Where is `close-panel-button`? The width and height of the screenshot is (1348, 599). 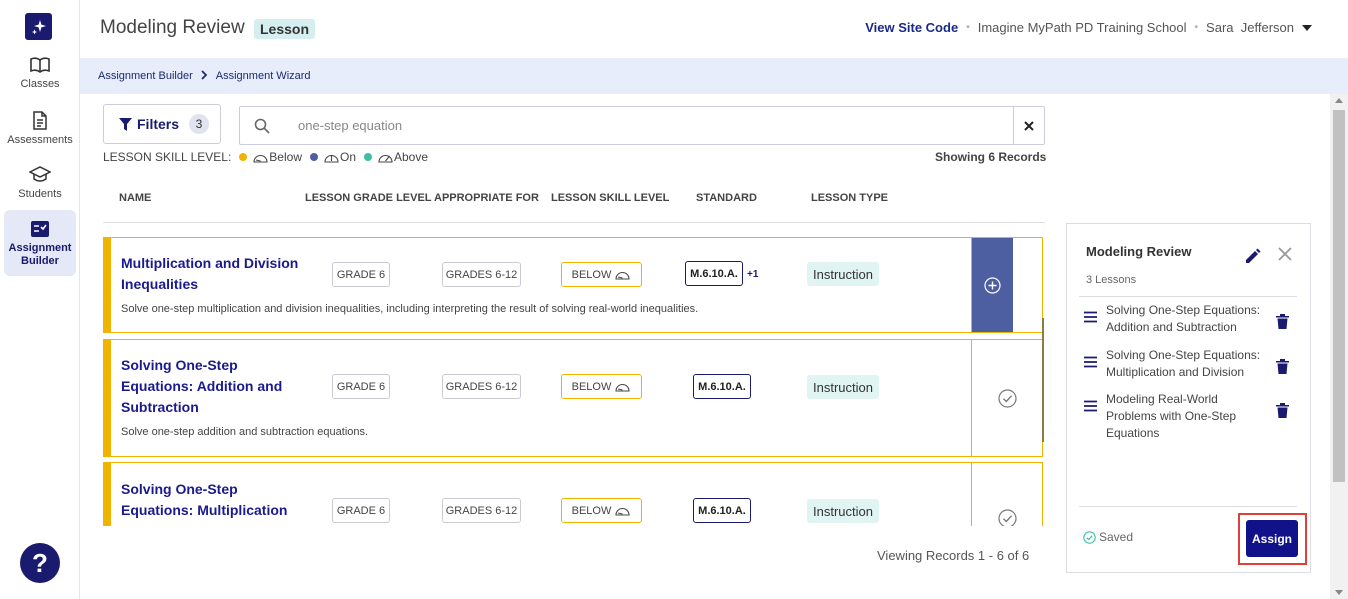 close-panel-button is located at coordinates (1285, 256).